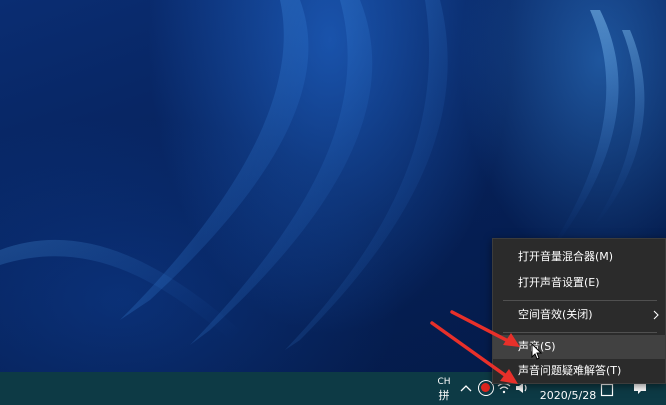 The height and width of the screenshot is (405, 666). I want to click on ime-language-label: CH, so click(444, 382).